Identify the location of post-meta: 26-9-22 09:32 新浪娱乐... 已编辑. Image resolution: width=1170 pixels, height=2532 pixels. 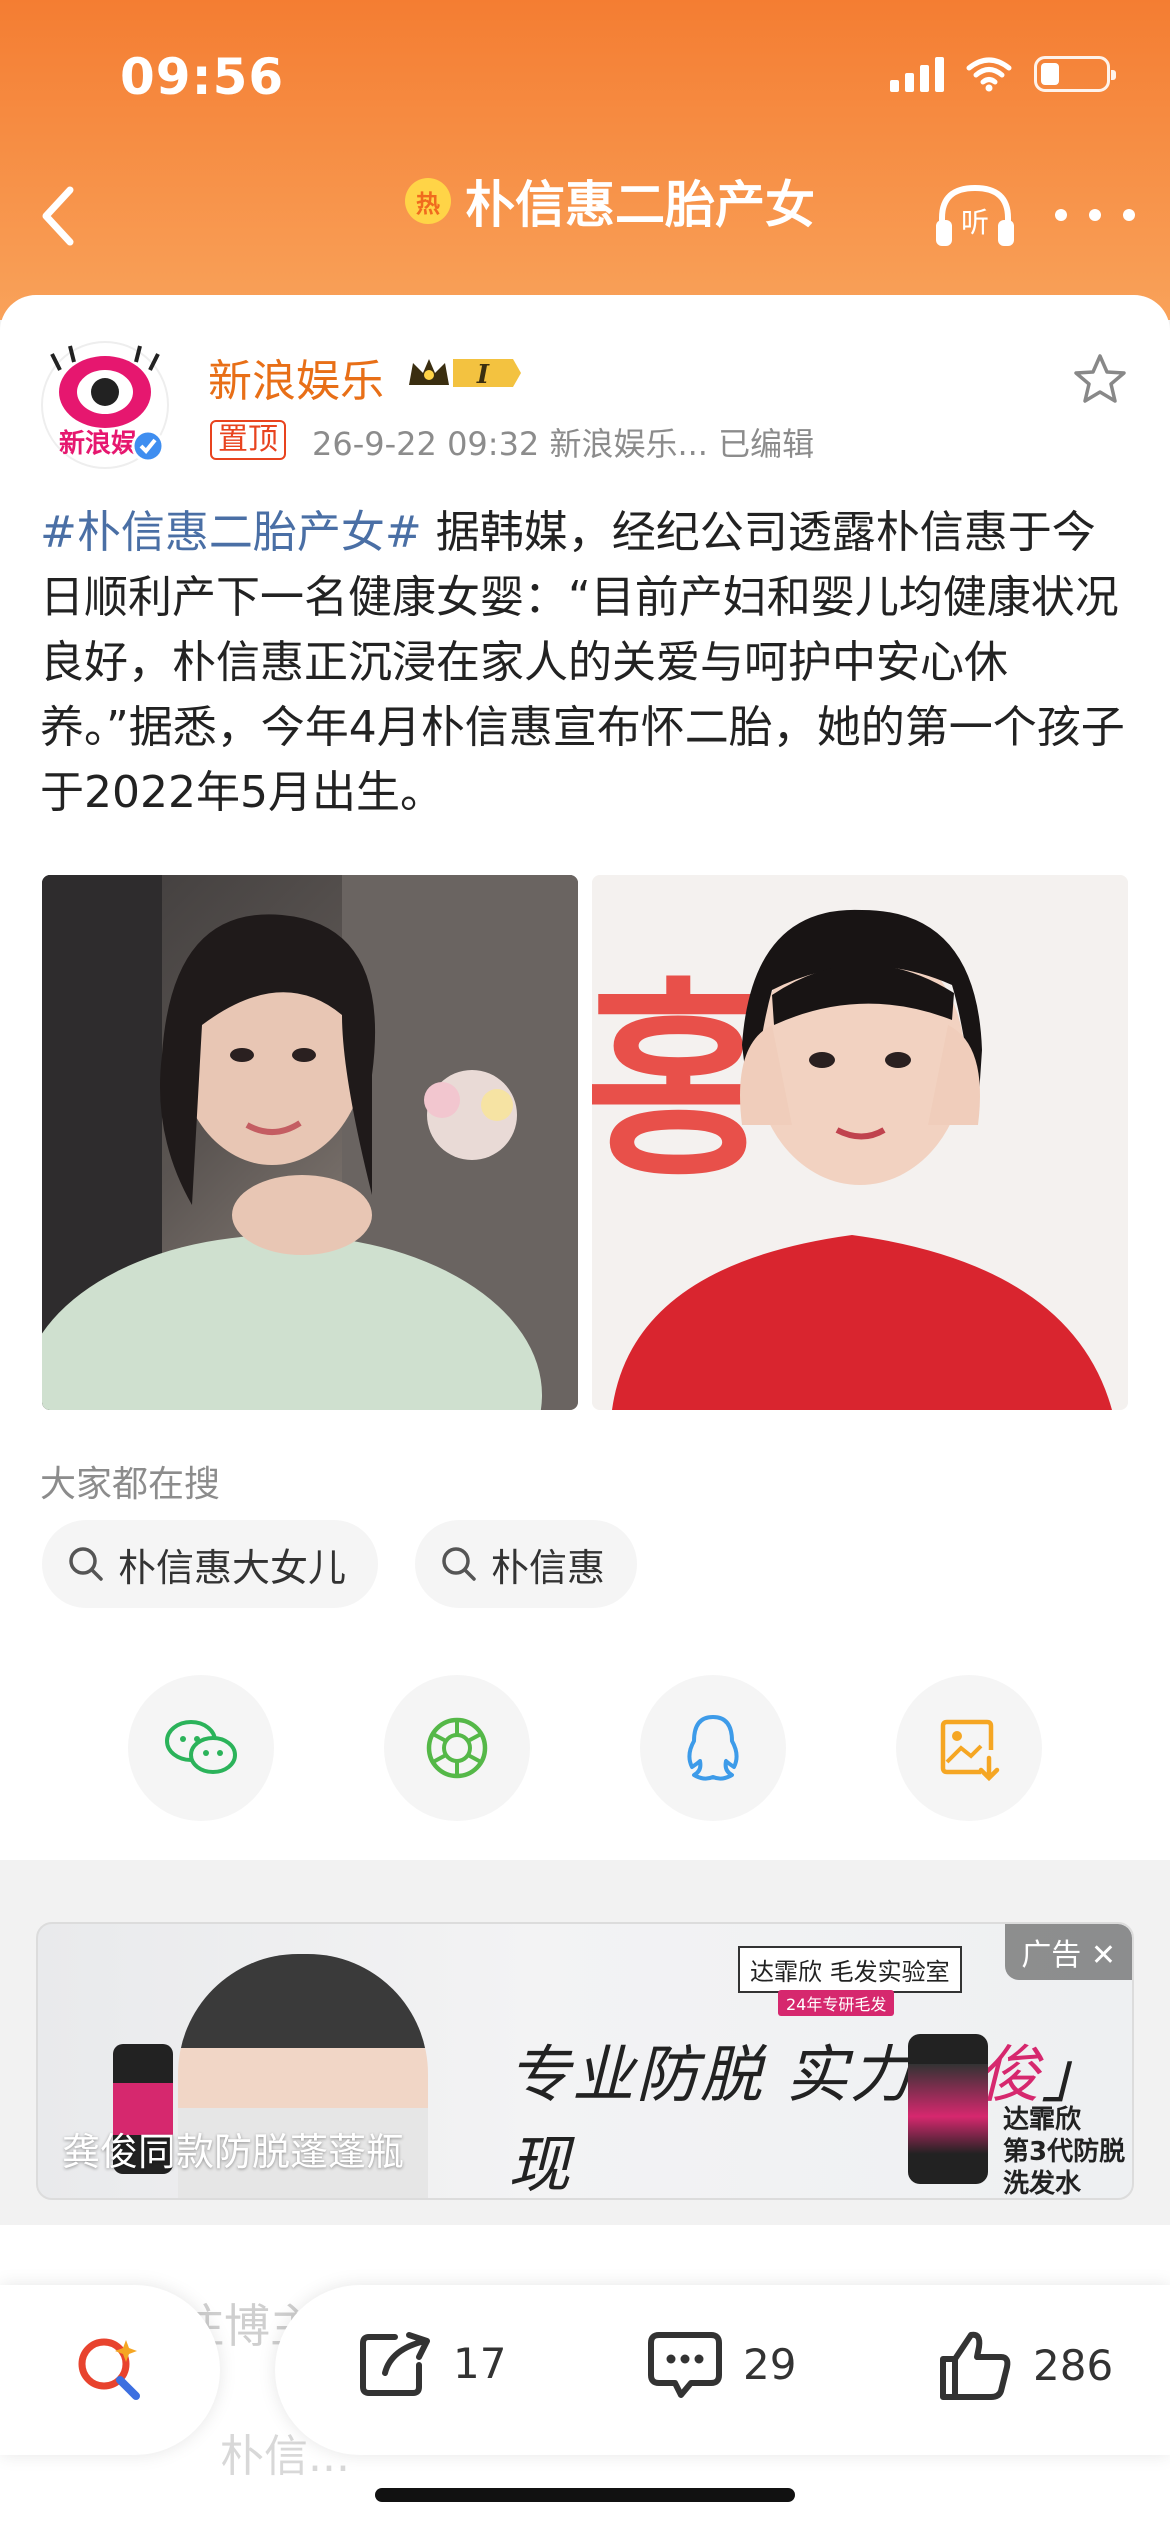
(563, 444).